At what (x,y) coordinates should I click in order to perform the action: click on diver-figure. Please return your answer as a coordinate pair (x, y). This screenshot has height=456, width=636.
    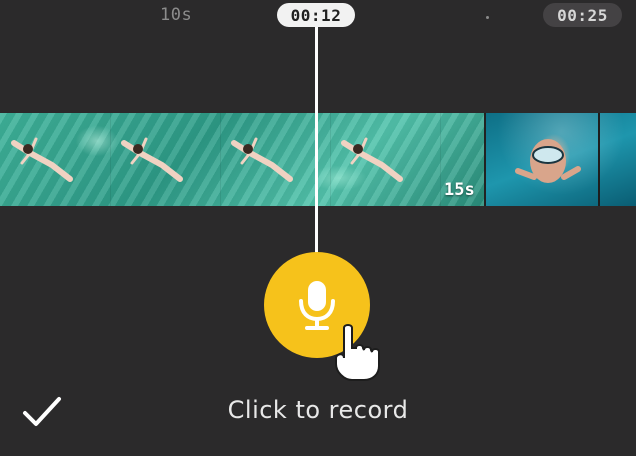
    Looking at the image, I should click on (548, 161).